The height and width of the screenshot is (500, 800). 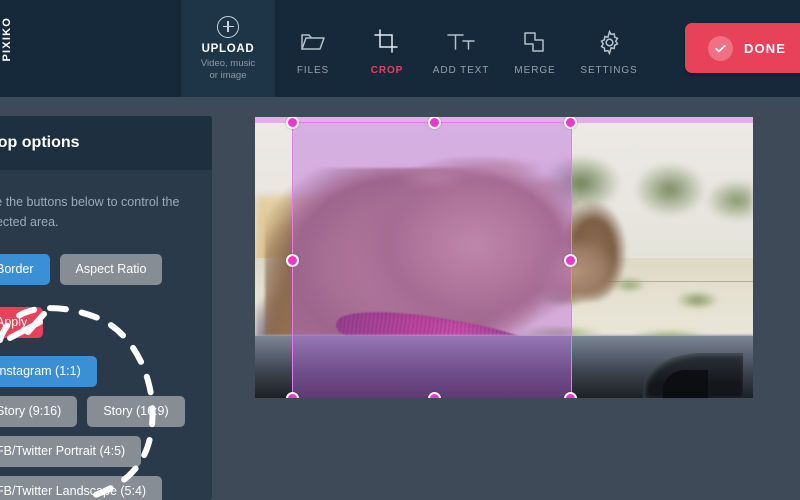 I want to click on text-icon, so click(x=461, y=42).